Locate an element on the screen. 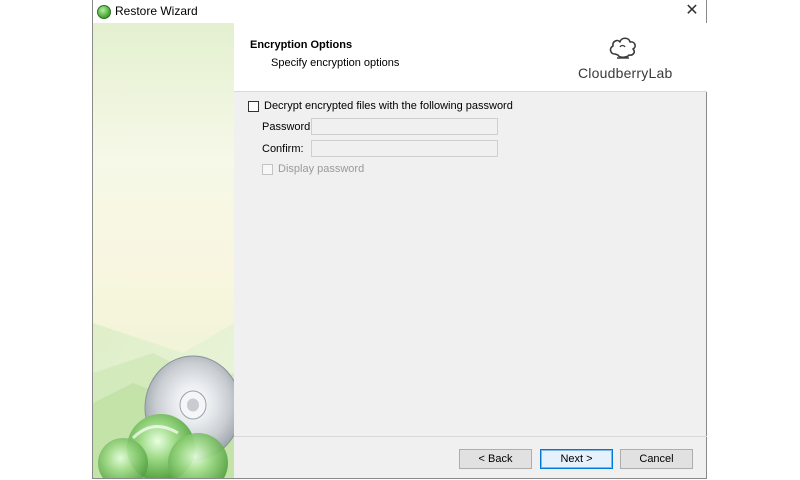 Image resolution: width=800 pixels, height=480 pixels. next-button: Next > is located at coordinates (576, 459).